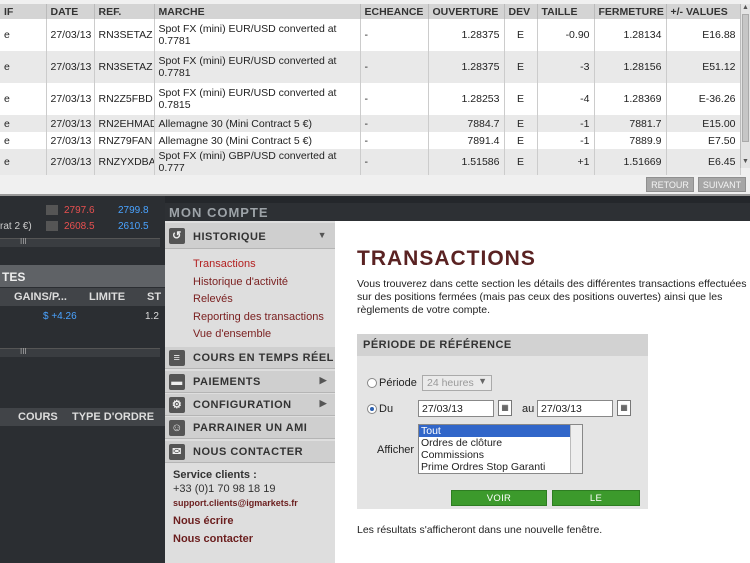 The image size is (750, 563). I want to click on listbox-scrollbar, so click(576, 449).